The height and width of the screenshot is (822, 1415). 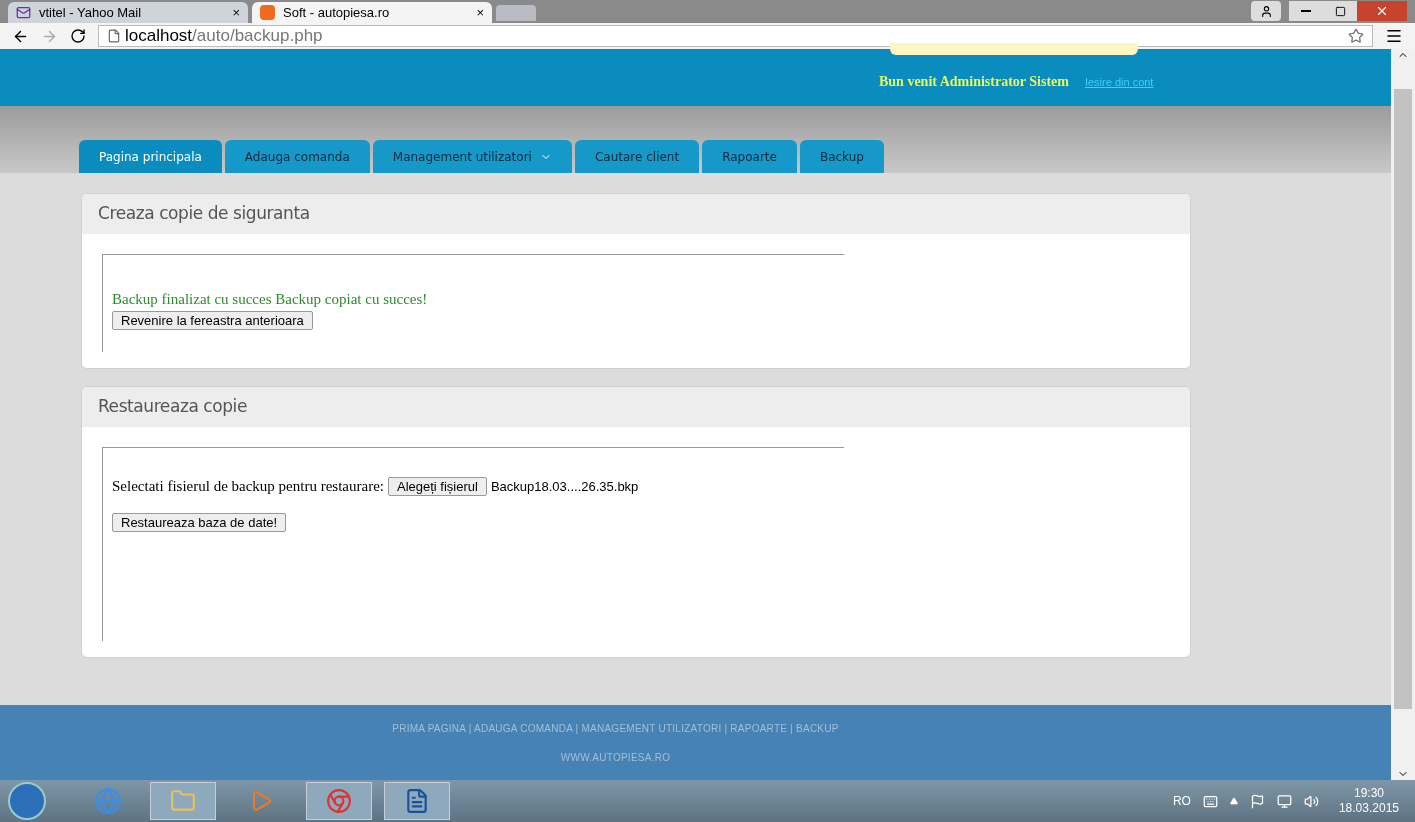 I want to click on file-name: Backup18.03....26.35.bkp, so click(x=564, y=486).